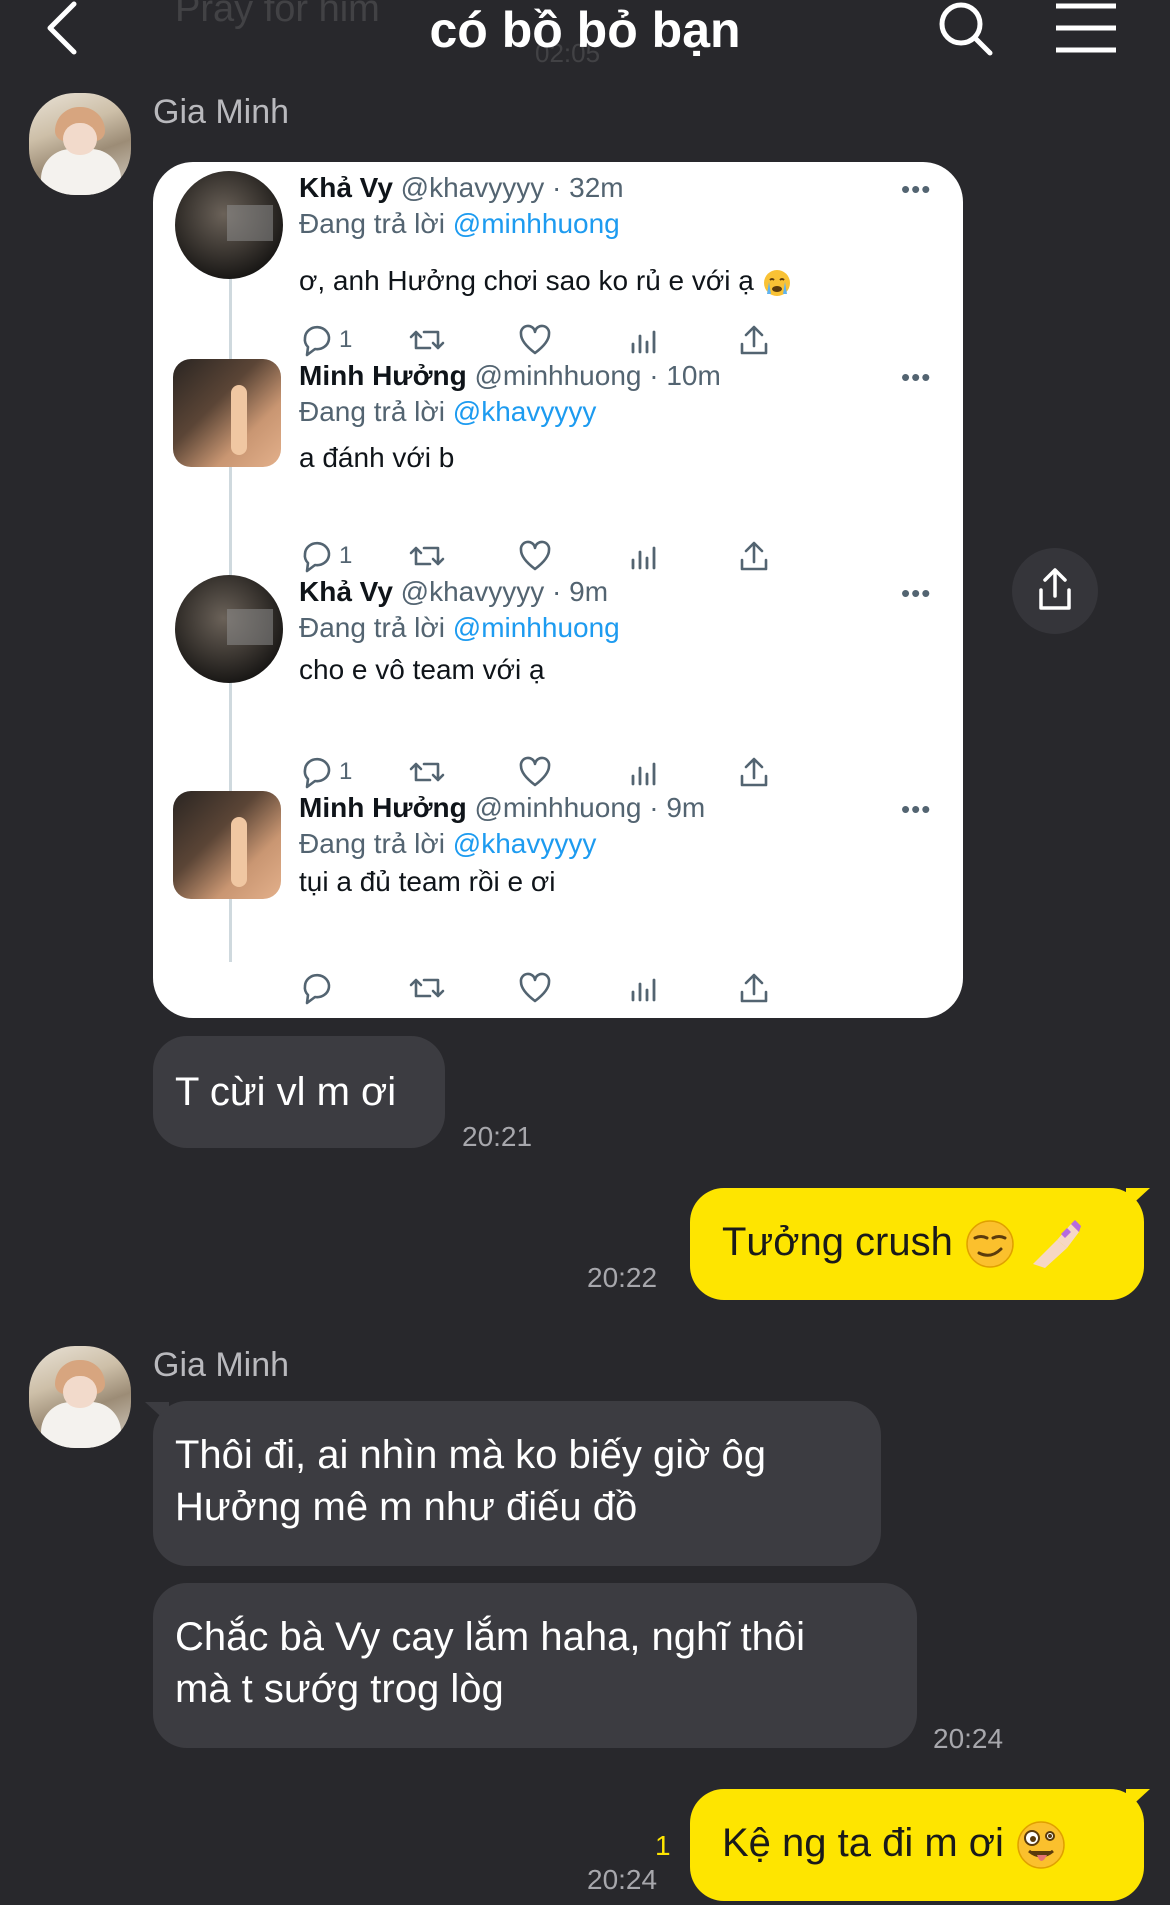  I want to click on tweet-text: a đánh với b, so click(377, 457).